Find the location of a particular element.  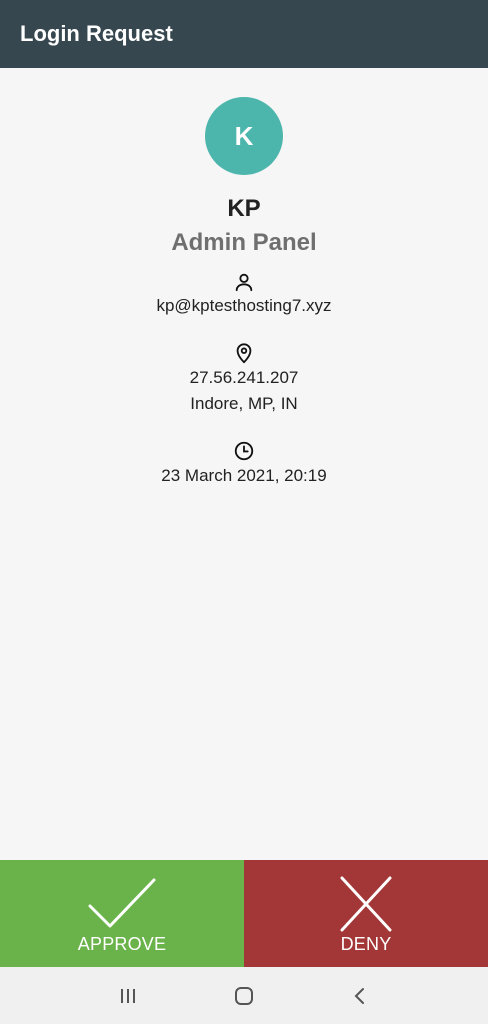

back-icon is located at coordinates (359, 995).